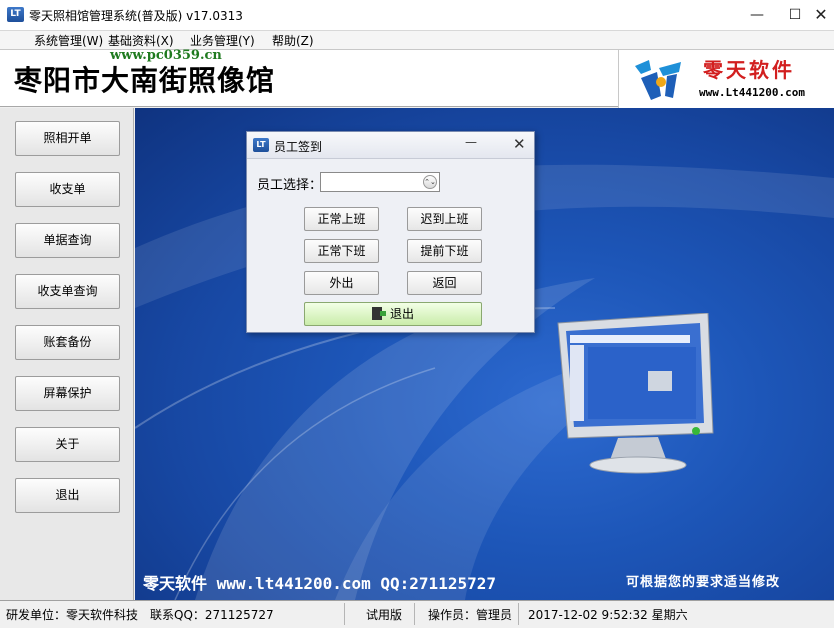 Image resolution: width=834 pixels, height=628 pixels. What do you see at coordinates (68, 40) in the screenshot?
I see `menu-system: 系统管理(W)` at bounding box center [68, 40].